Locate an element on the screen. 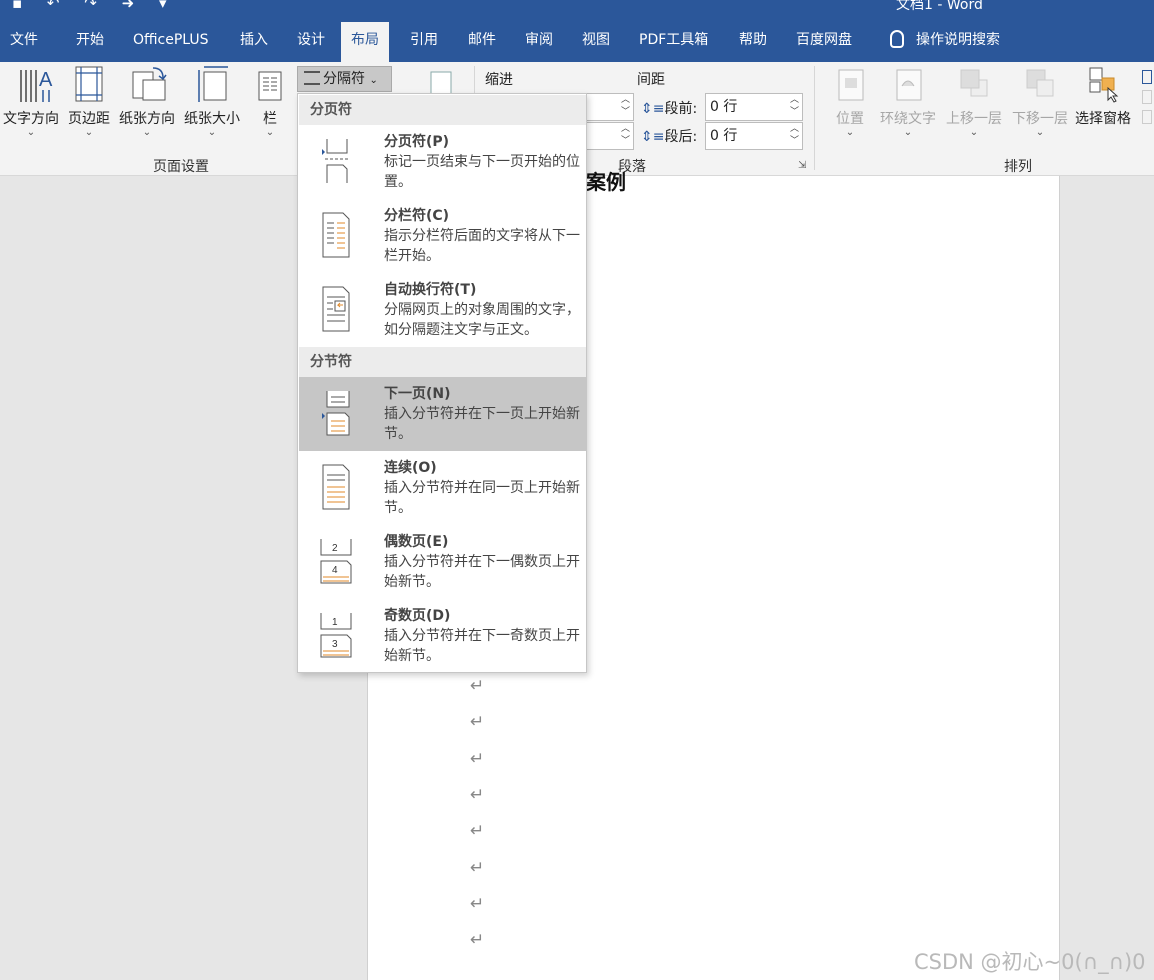 The image size is (1154, 980). svg-text: 1 is located at coordinates (335, 622).